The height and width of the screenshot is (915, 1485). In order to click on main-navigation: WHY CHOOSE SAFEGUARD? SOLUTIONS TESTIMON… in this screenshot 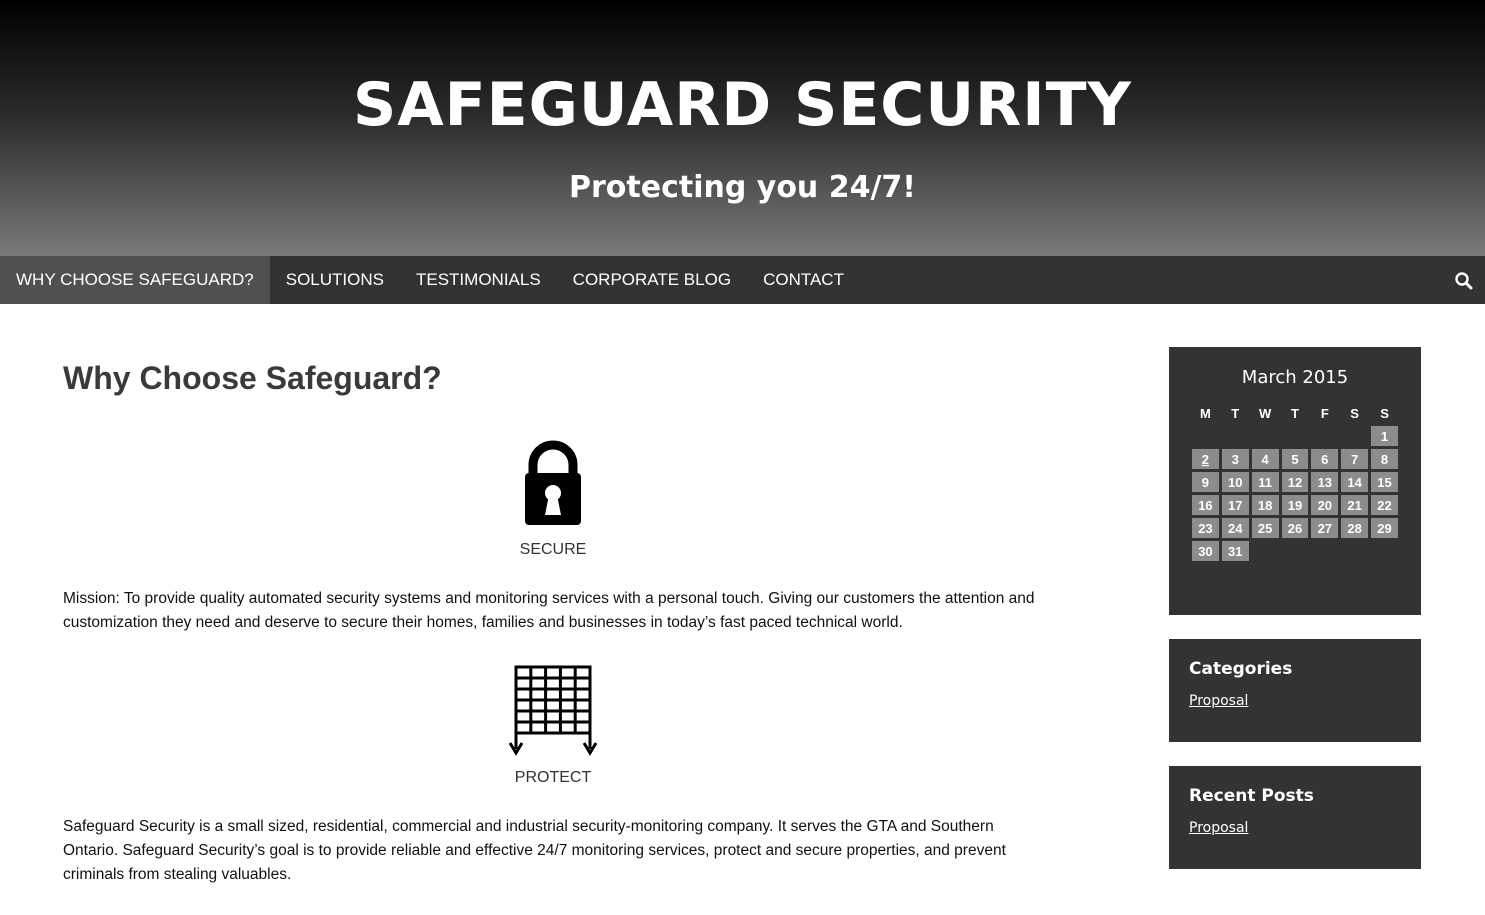, I will do `click(742, 280)`.